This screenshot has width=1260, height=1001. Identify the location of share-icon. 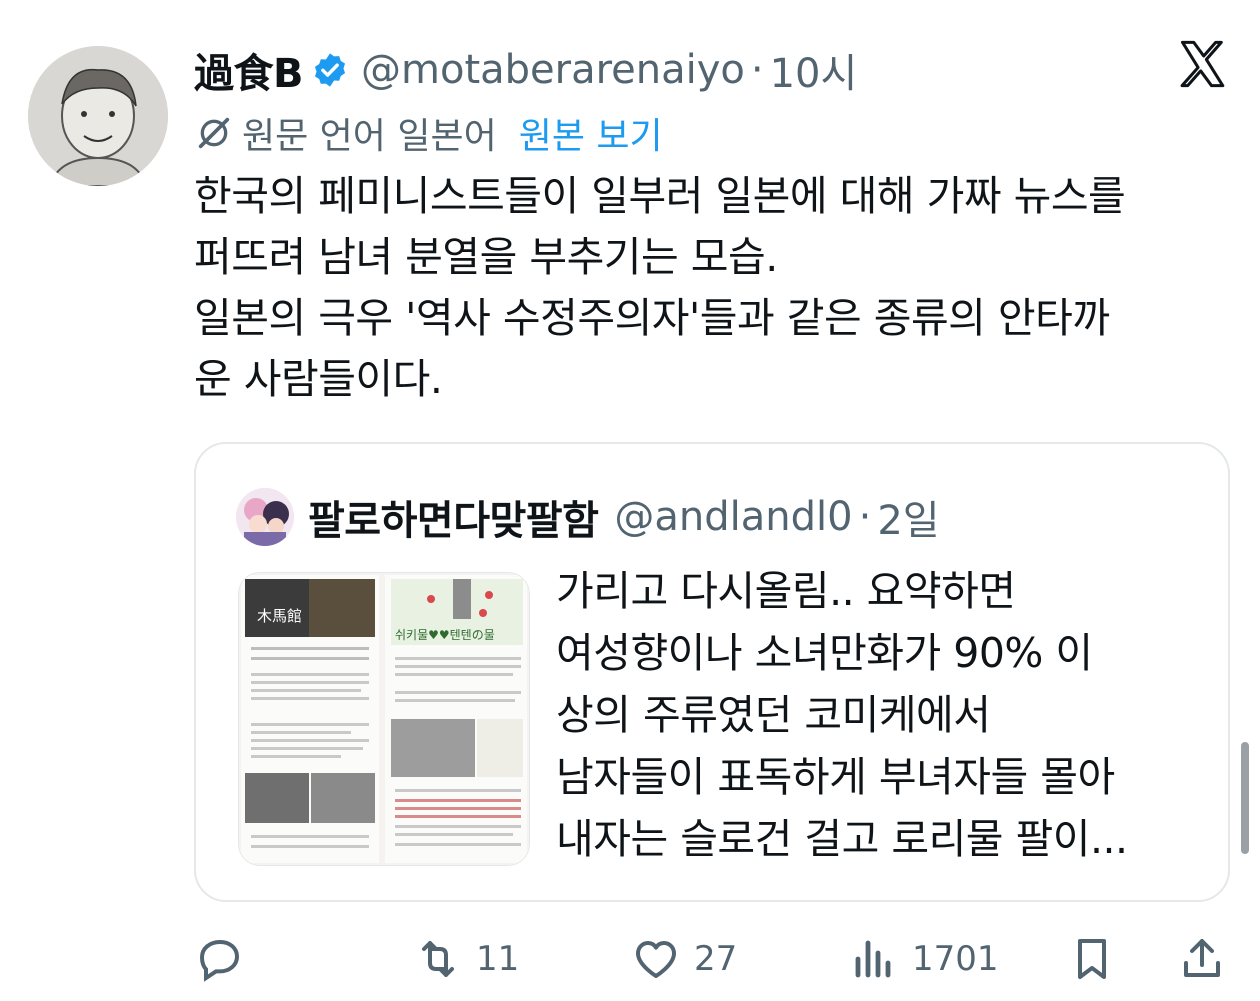
(1202, 958).